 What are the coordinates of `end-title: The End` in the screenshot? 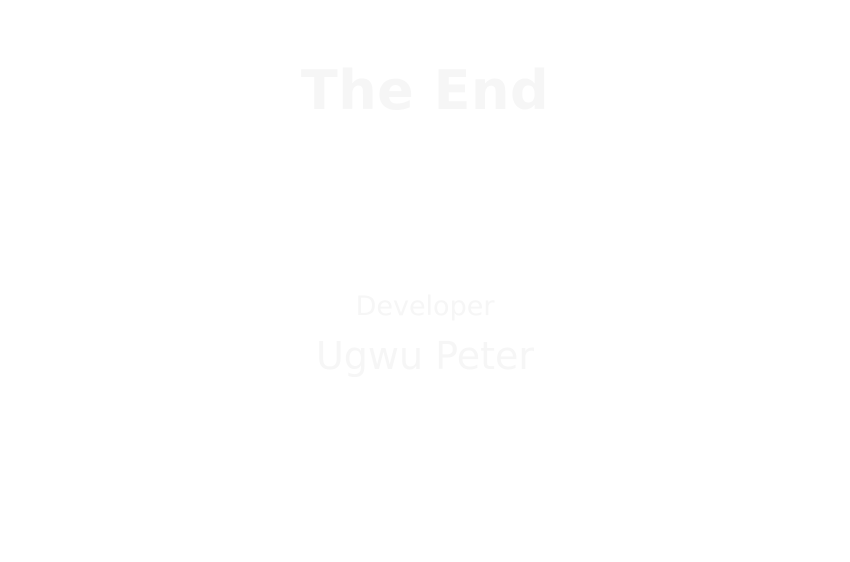 It's located at (425, 90).